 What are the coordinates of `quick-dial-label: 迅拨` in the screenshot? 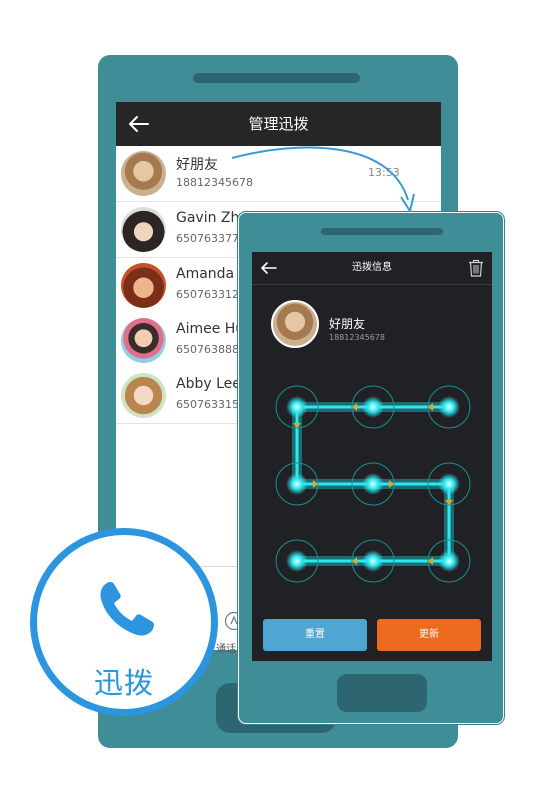 It's located at (123, 683).